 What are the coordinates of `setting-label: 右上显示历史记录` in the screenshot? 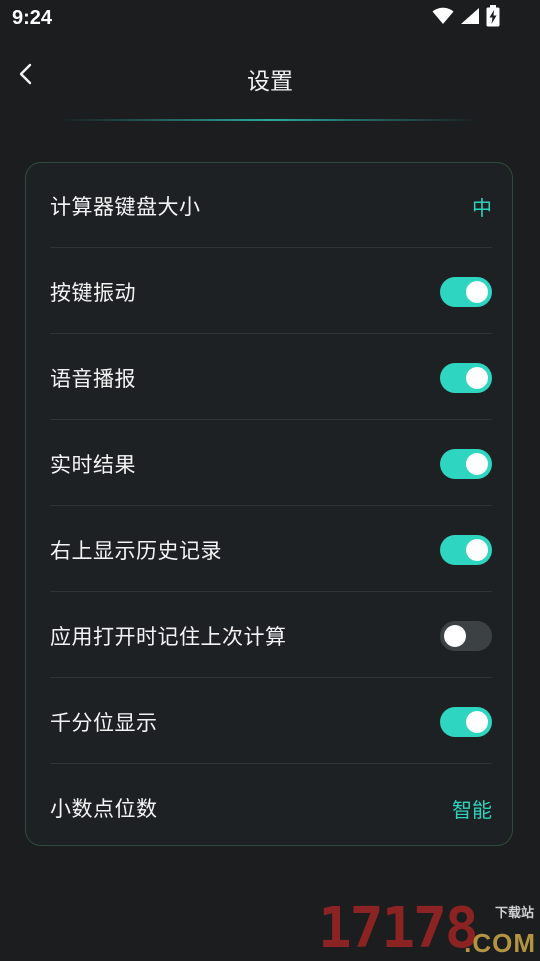 It's located at (136, 551).